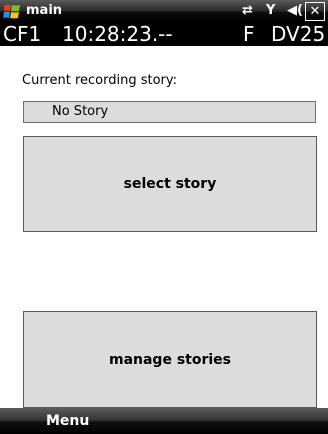 Image resolution: width=328 pixels, height=434 pixels. What do you see at coordinates (100, 80) in the screenshot?
I see `current-story-label: Current recording story:` at bounding box center [100, 80].